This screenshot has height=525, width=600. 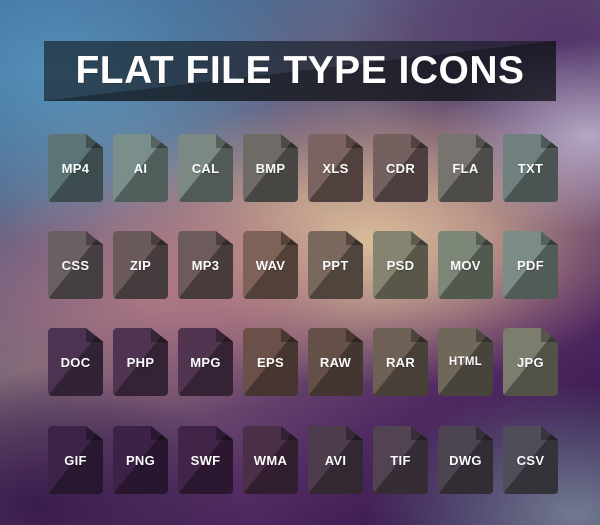 I want to click on file-type-icon-doc: DOC, so click(x=75, y=362).